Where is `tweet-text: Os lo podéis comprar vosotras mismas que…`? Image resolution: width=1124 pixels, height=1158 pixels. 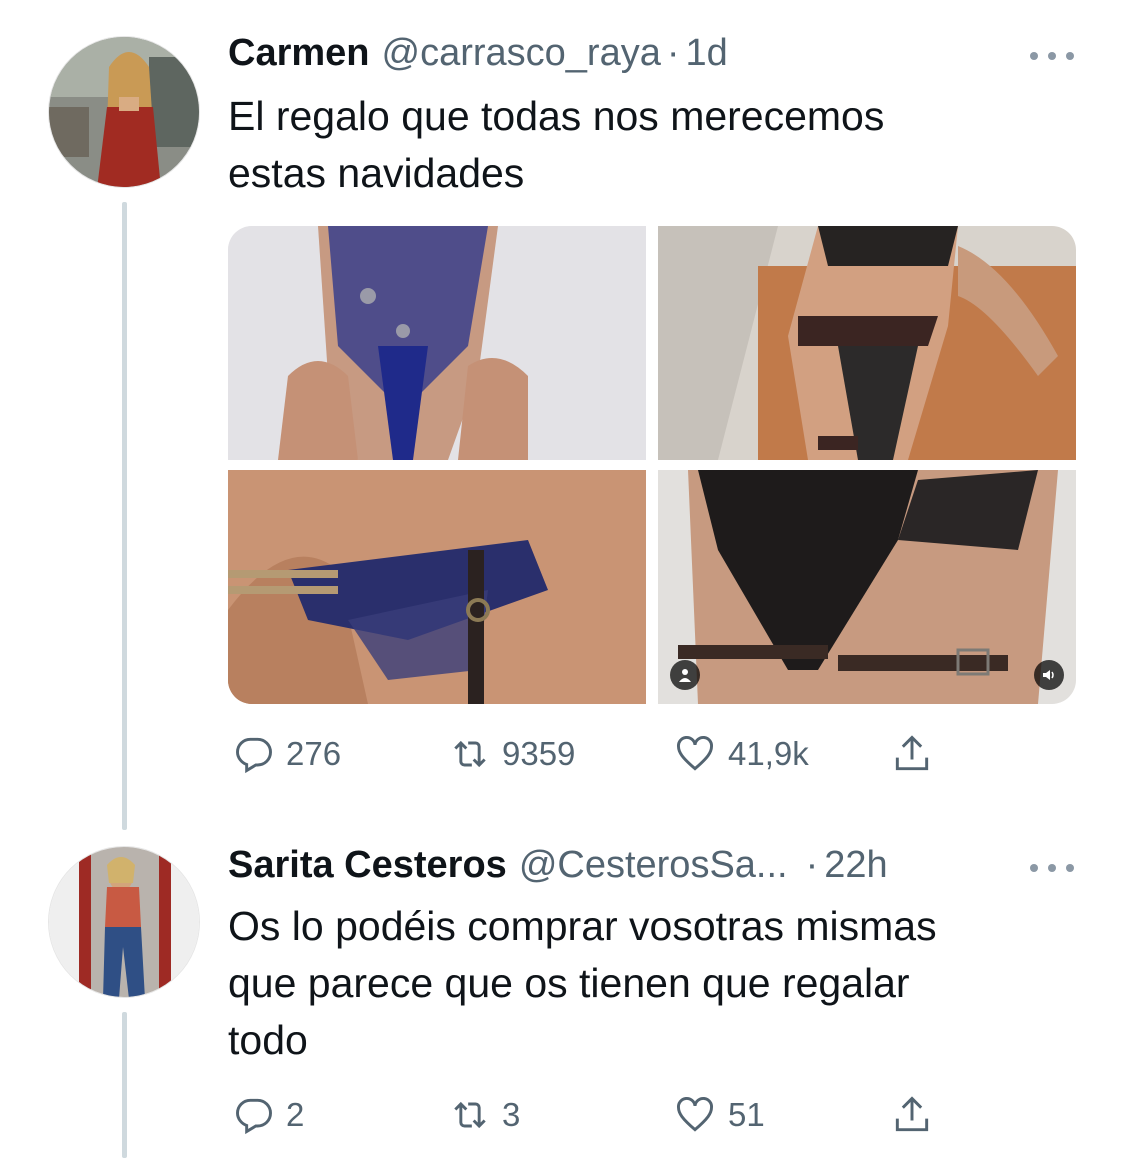
tweet-text: Os lo podéis comprar vosotras mismas que… is located at coordinates (582, 983).